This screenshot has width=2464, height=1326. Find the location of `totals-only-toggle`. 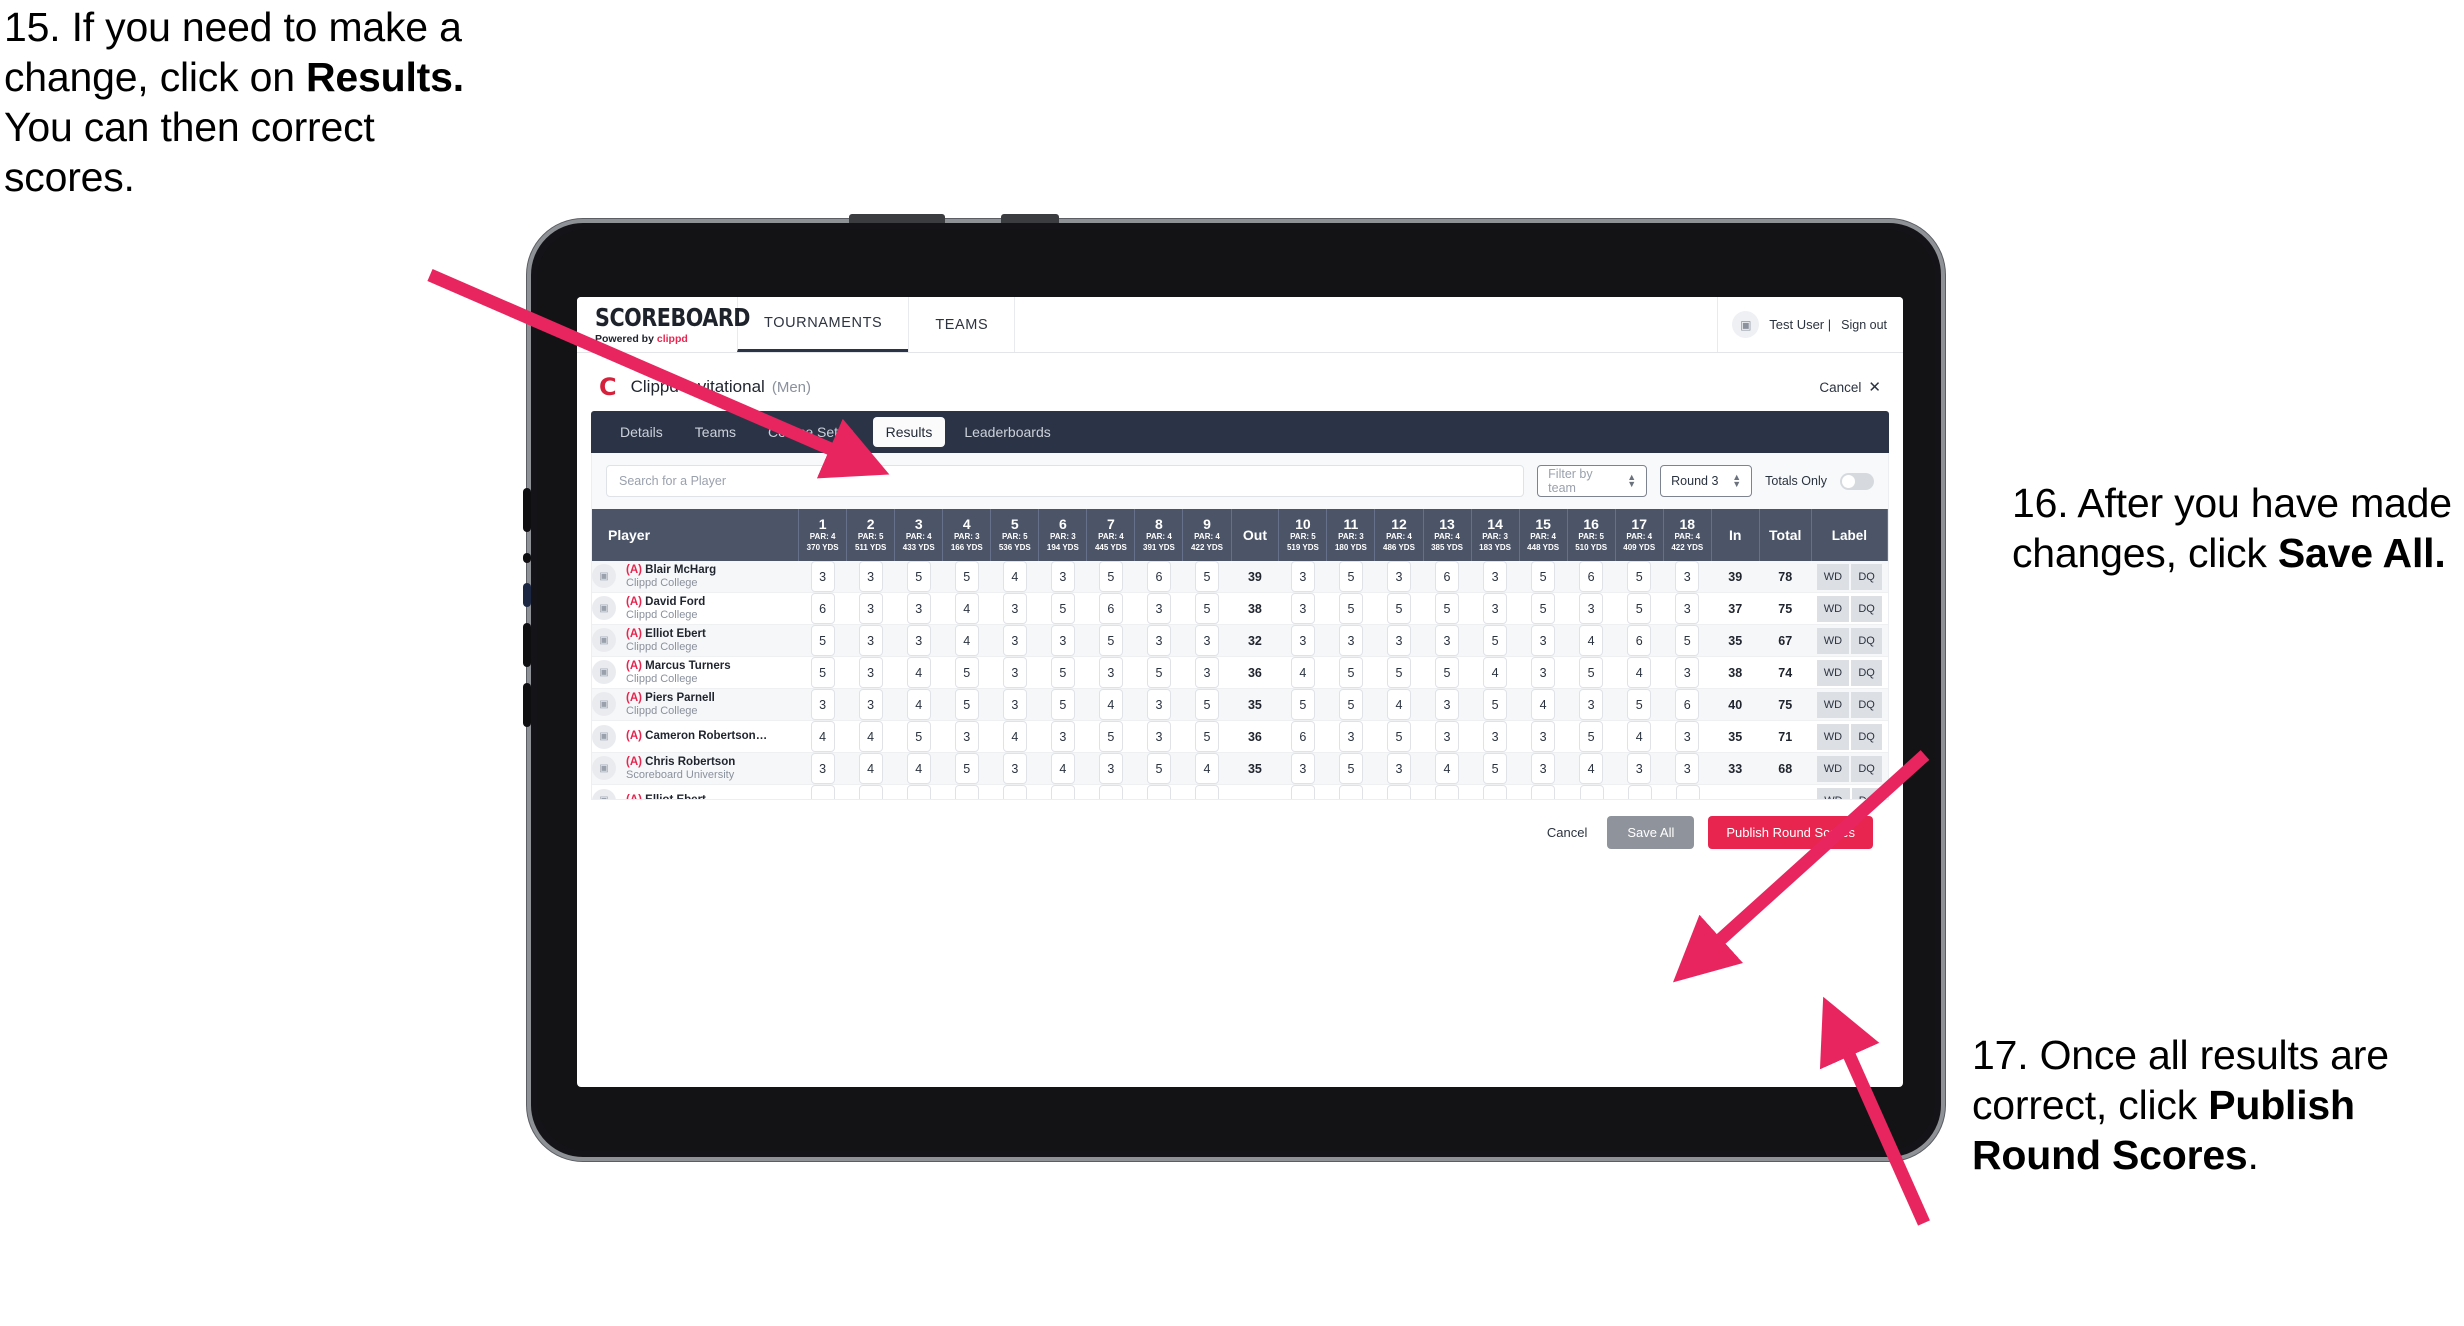

totals-only-toggle is located at coordinates (1857, 481).